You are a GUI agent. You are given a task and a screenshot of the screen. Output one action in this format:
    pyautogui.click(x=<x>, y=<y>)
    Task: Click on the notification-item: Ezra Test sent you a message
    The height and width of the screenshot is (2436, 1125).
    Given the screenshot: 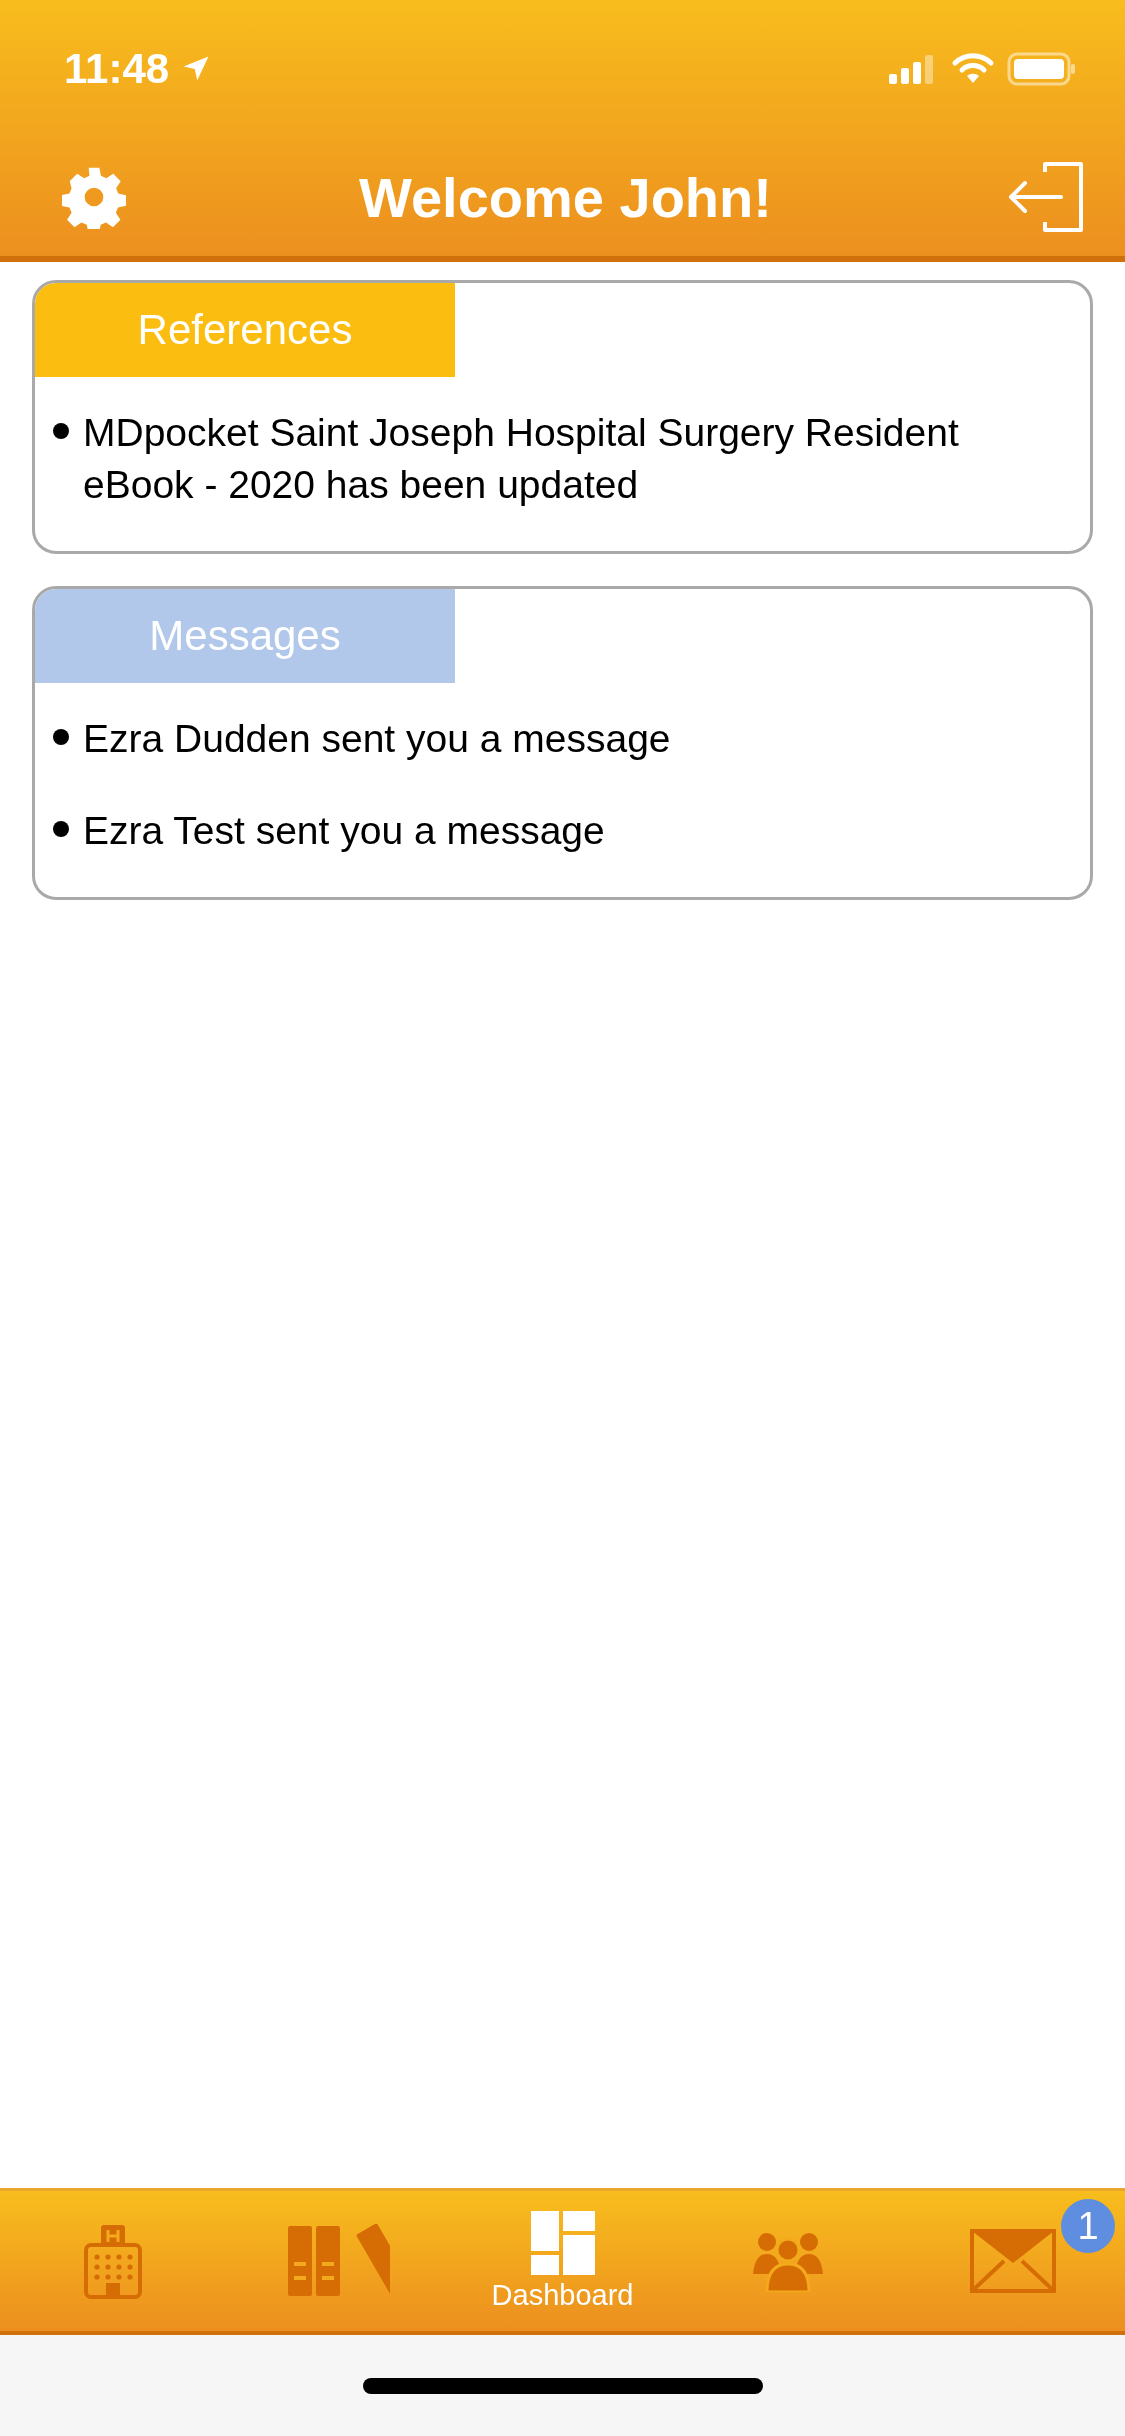 What is the action you would take?
    pyautogui.click(x=344, y=831)
    